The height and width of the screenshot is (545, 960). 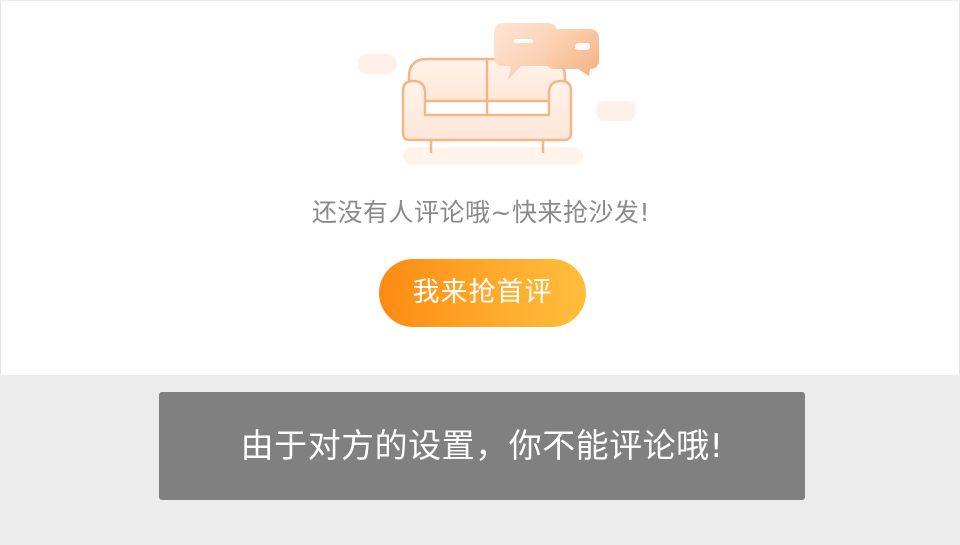 I want to click on comment-disabled-toast: 由于对方的设置，你不能评论哦!, so click(x=482, y=446).